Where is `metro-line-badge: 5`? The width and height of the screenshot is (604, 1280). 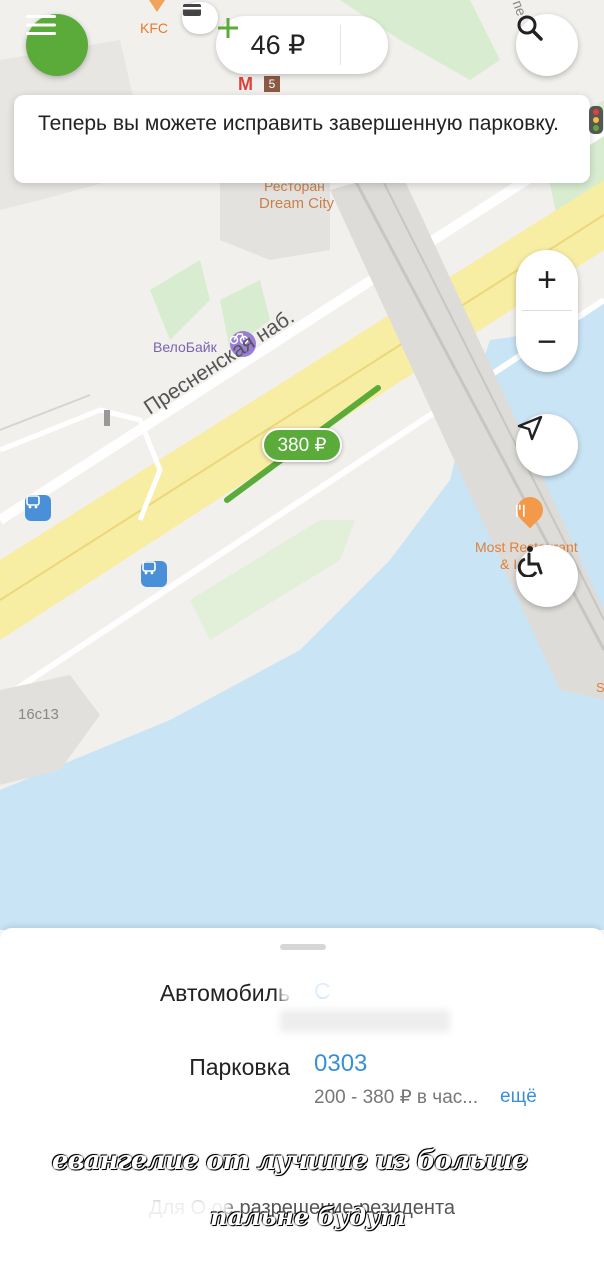 metro-line-badge: 5 is located at coordinates (272, 84).